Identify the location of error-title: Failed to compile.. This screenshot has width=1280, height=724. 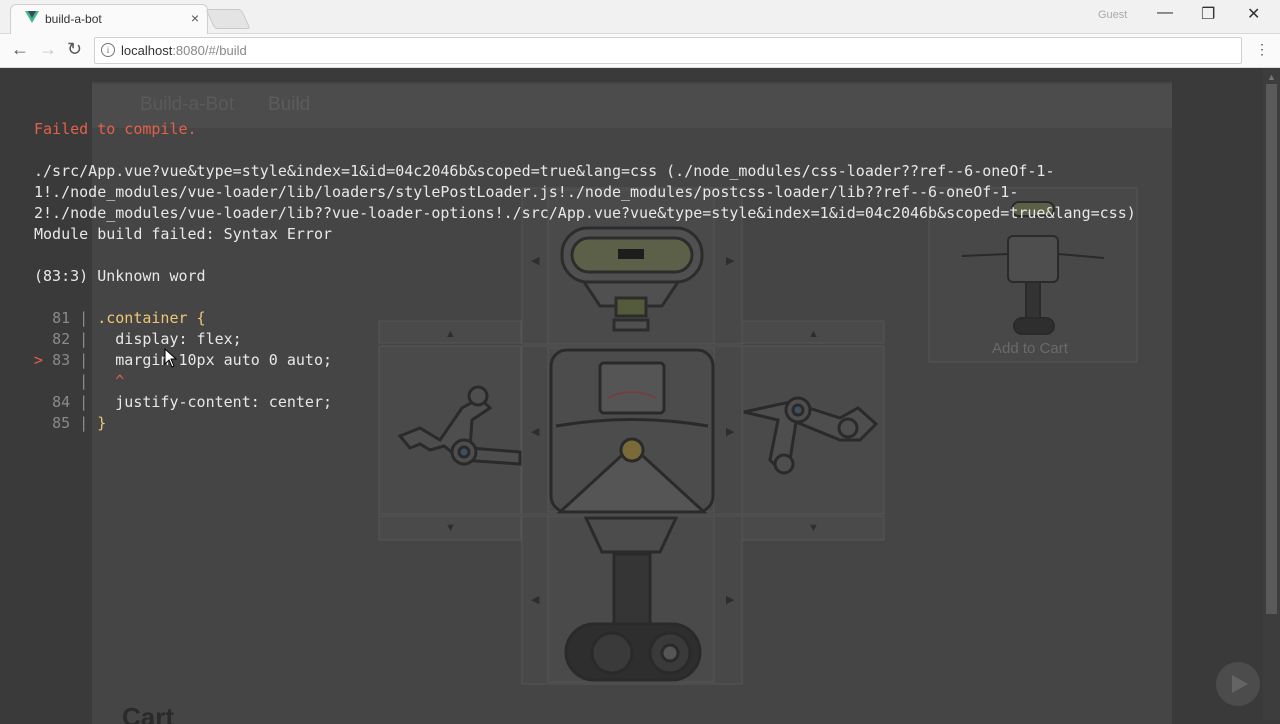
(115, 129).